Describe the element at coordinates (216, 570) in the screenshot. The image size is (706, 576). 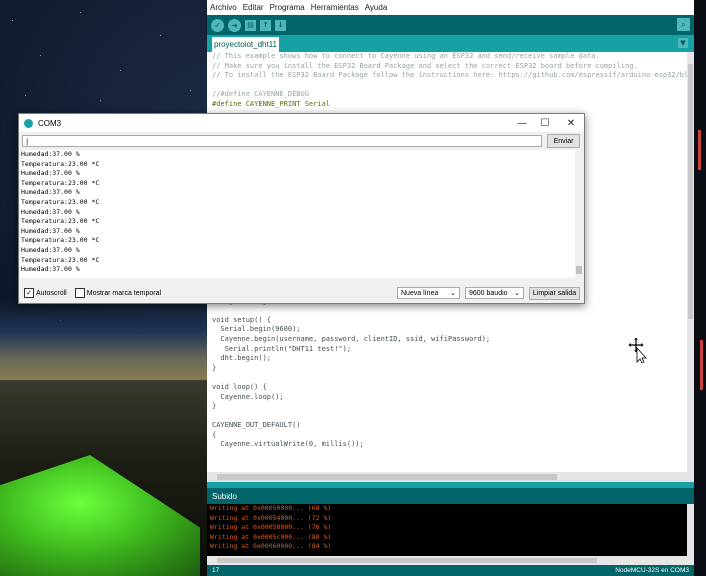
I see `line-number: 17` at that location.